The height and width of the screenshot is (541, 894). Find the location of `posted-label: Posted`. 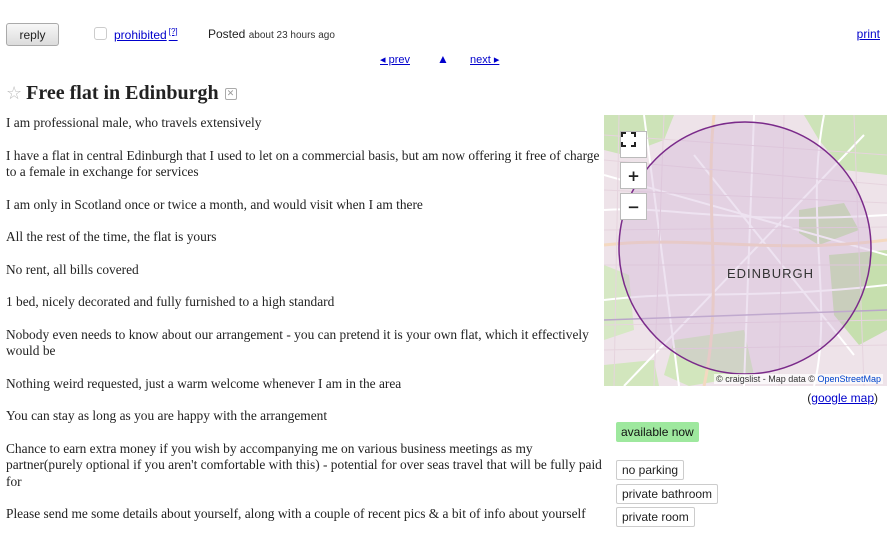

posted-label: Posted is located at coordinates (227, 34).